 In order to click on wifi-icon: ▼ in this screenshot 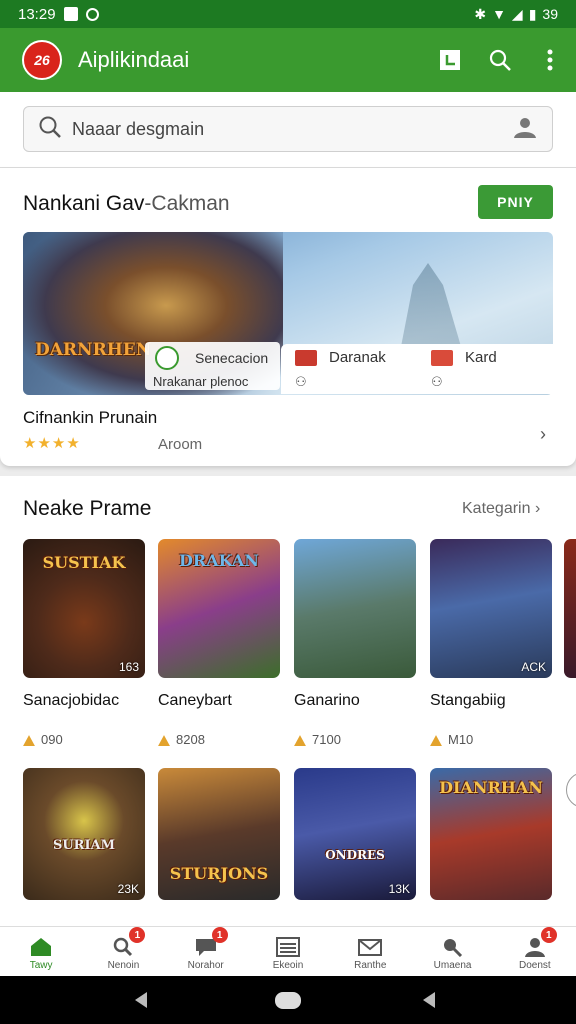, I will do `click(499, 14)`.